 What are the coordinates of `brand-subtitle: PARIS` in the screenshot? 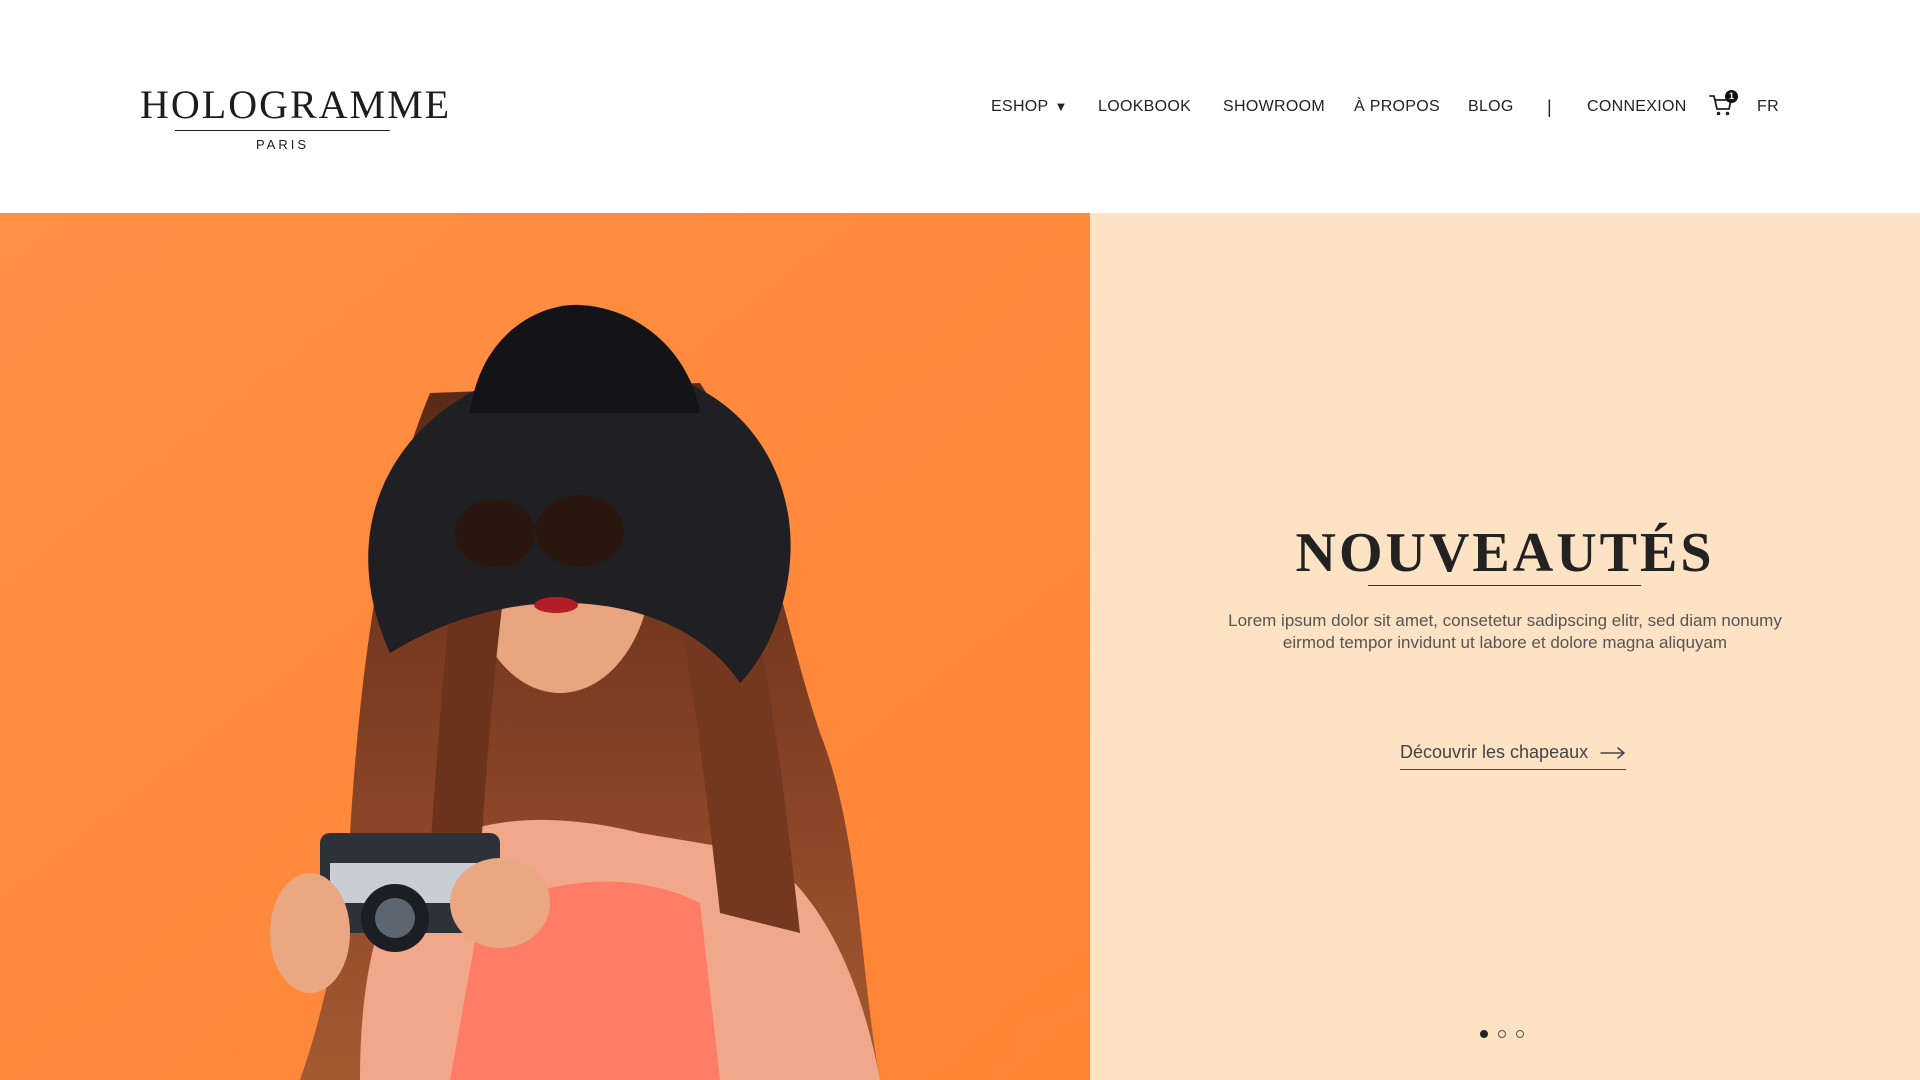 It's located at (282, 144).